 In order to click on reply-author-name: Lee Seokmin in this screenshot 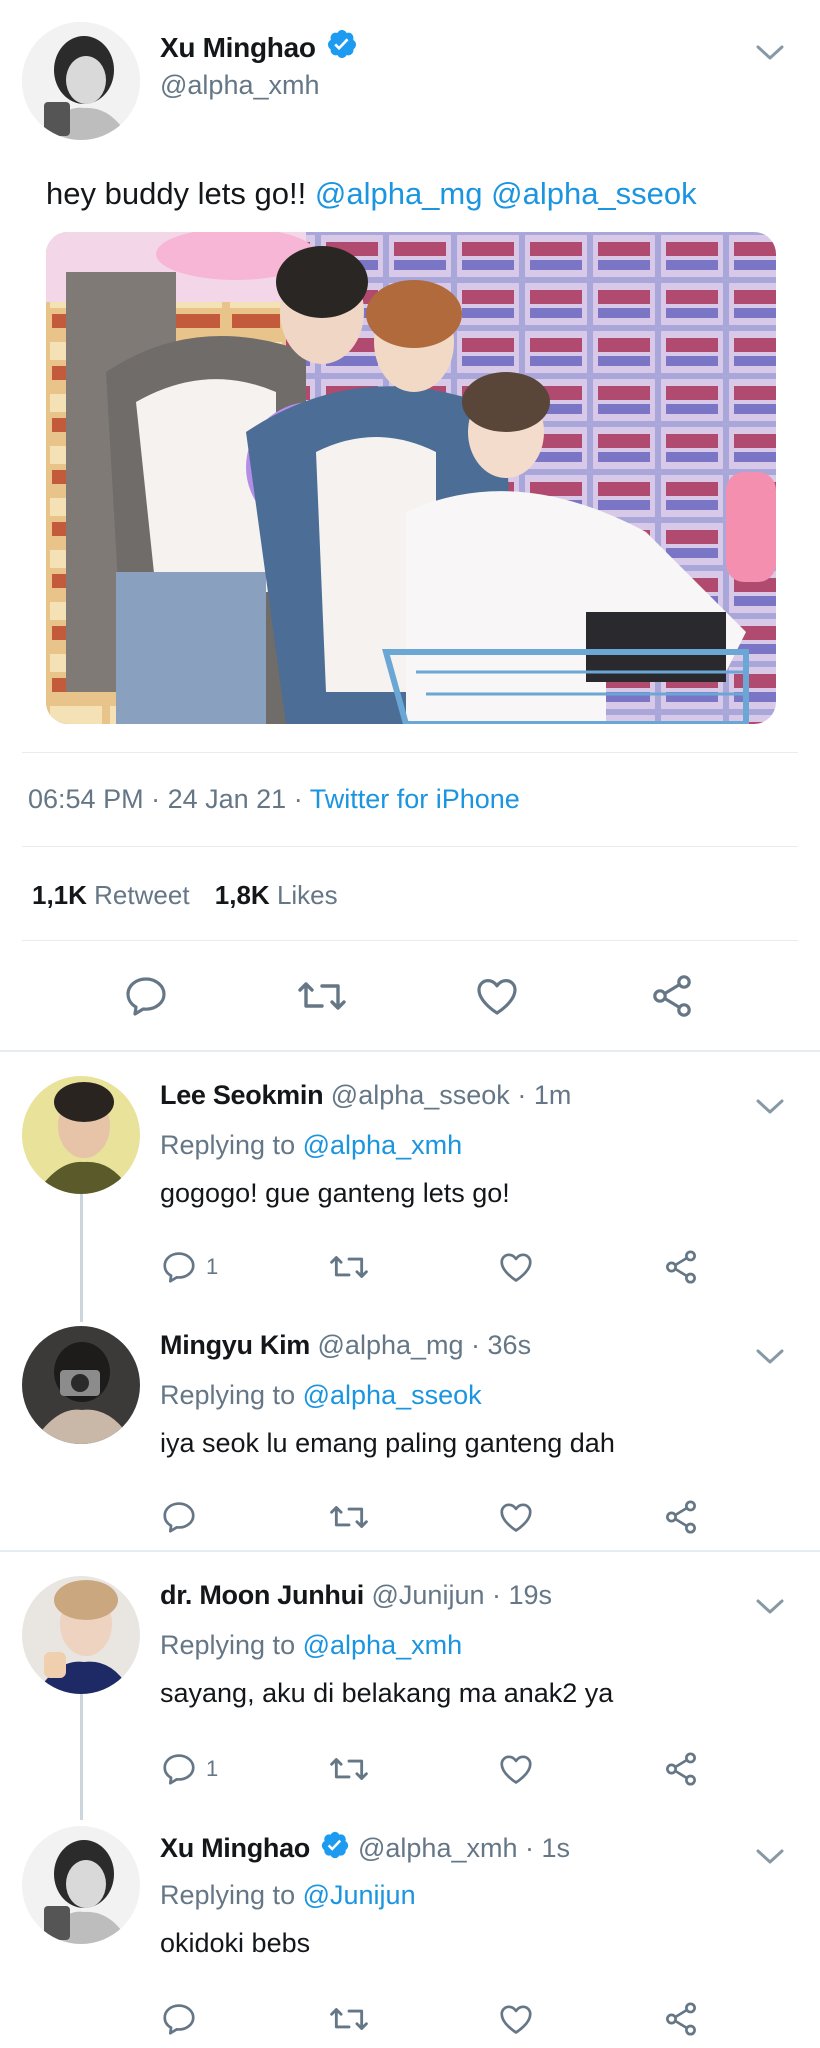, I will do `click(242, 1095)`.